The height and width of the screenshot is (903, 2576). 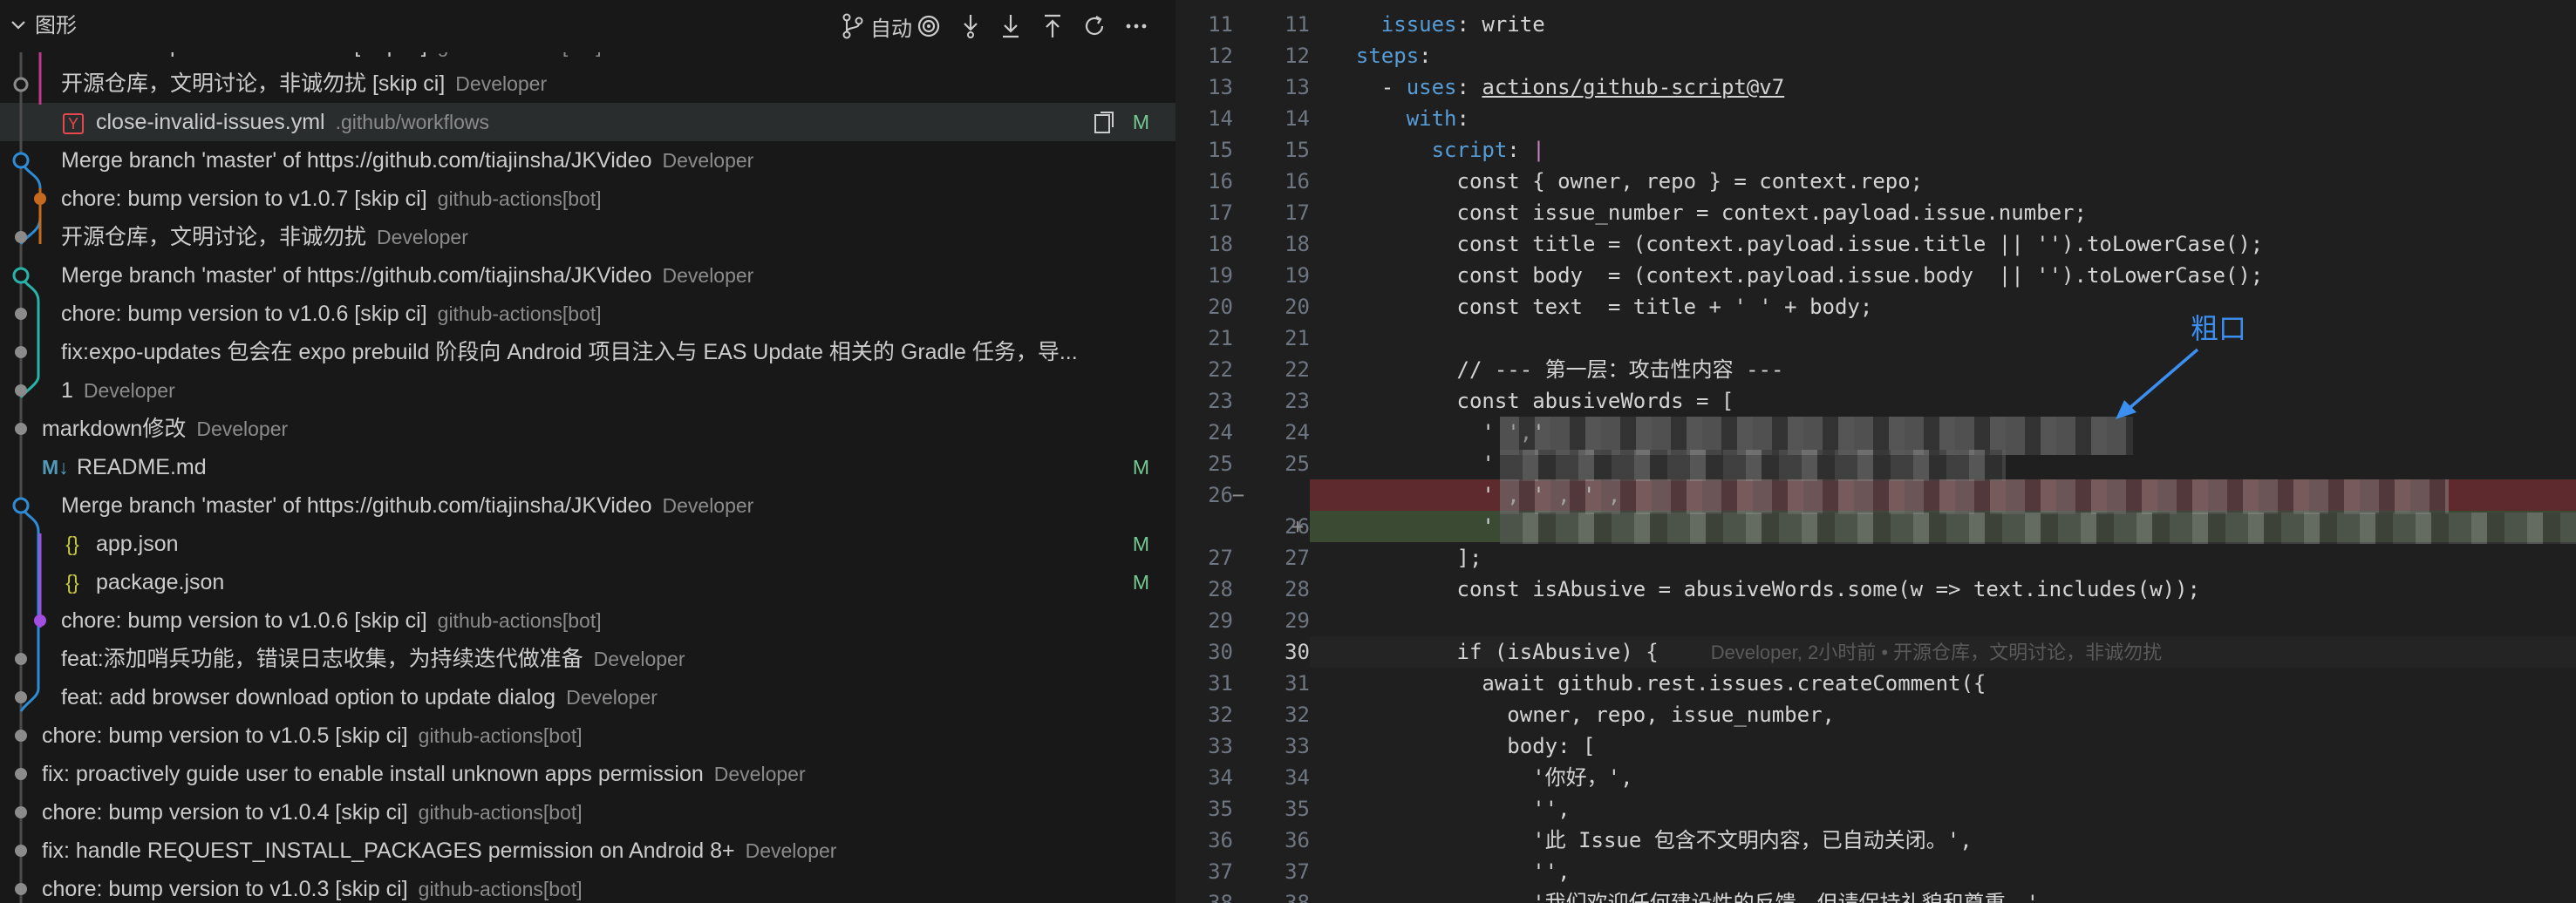 I want to click on modified-line-number: 21, so click(x=1297, y=338).